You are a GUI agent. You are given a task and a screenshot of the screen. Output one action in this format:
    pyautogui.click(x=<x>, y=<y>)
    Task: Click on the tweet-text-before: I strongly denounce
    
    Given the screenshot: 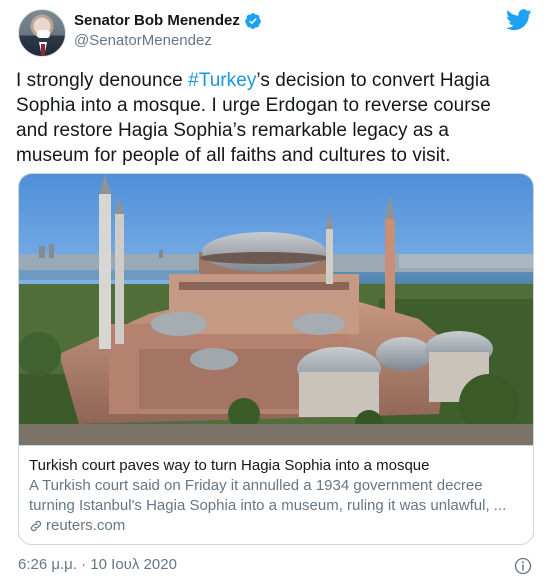 What is the action you would take?
    pyautogui.click(x=102, y=80)
    